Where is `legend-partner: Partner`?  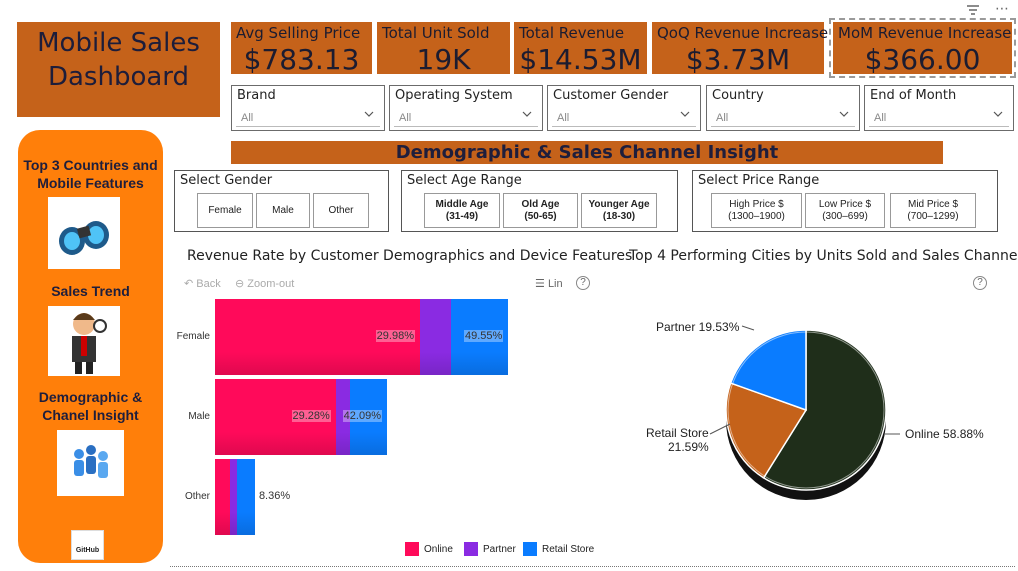 legend-partner: Partner is located at coordinates (490, 549).